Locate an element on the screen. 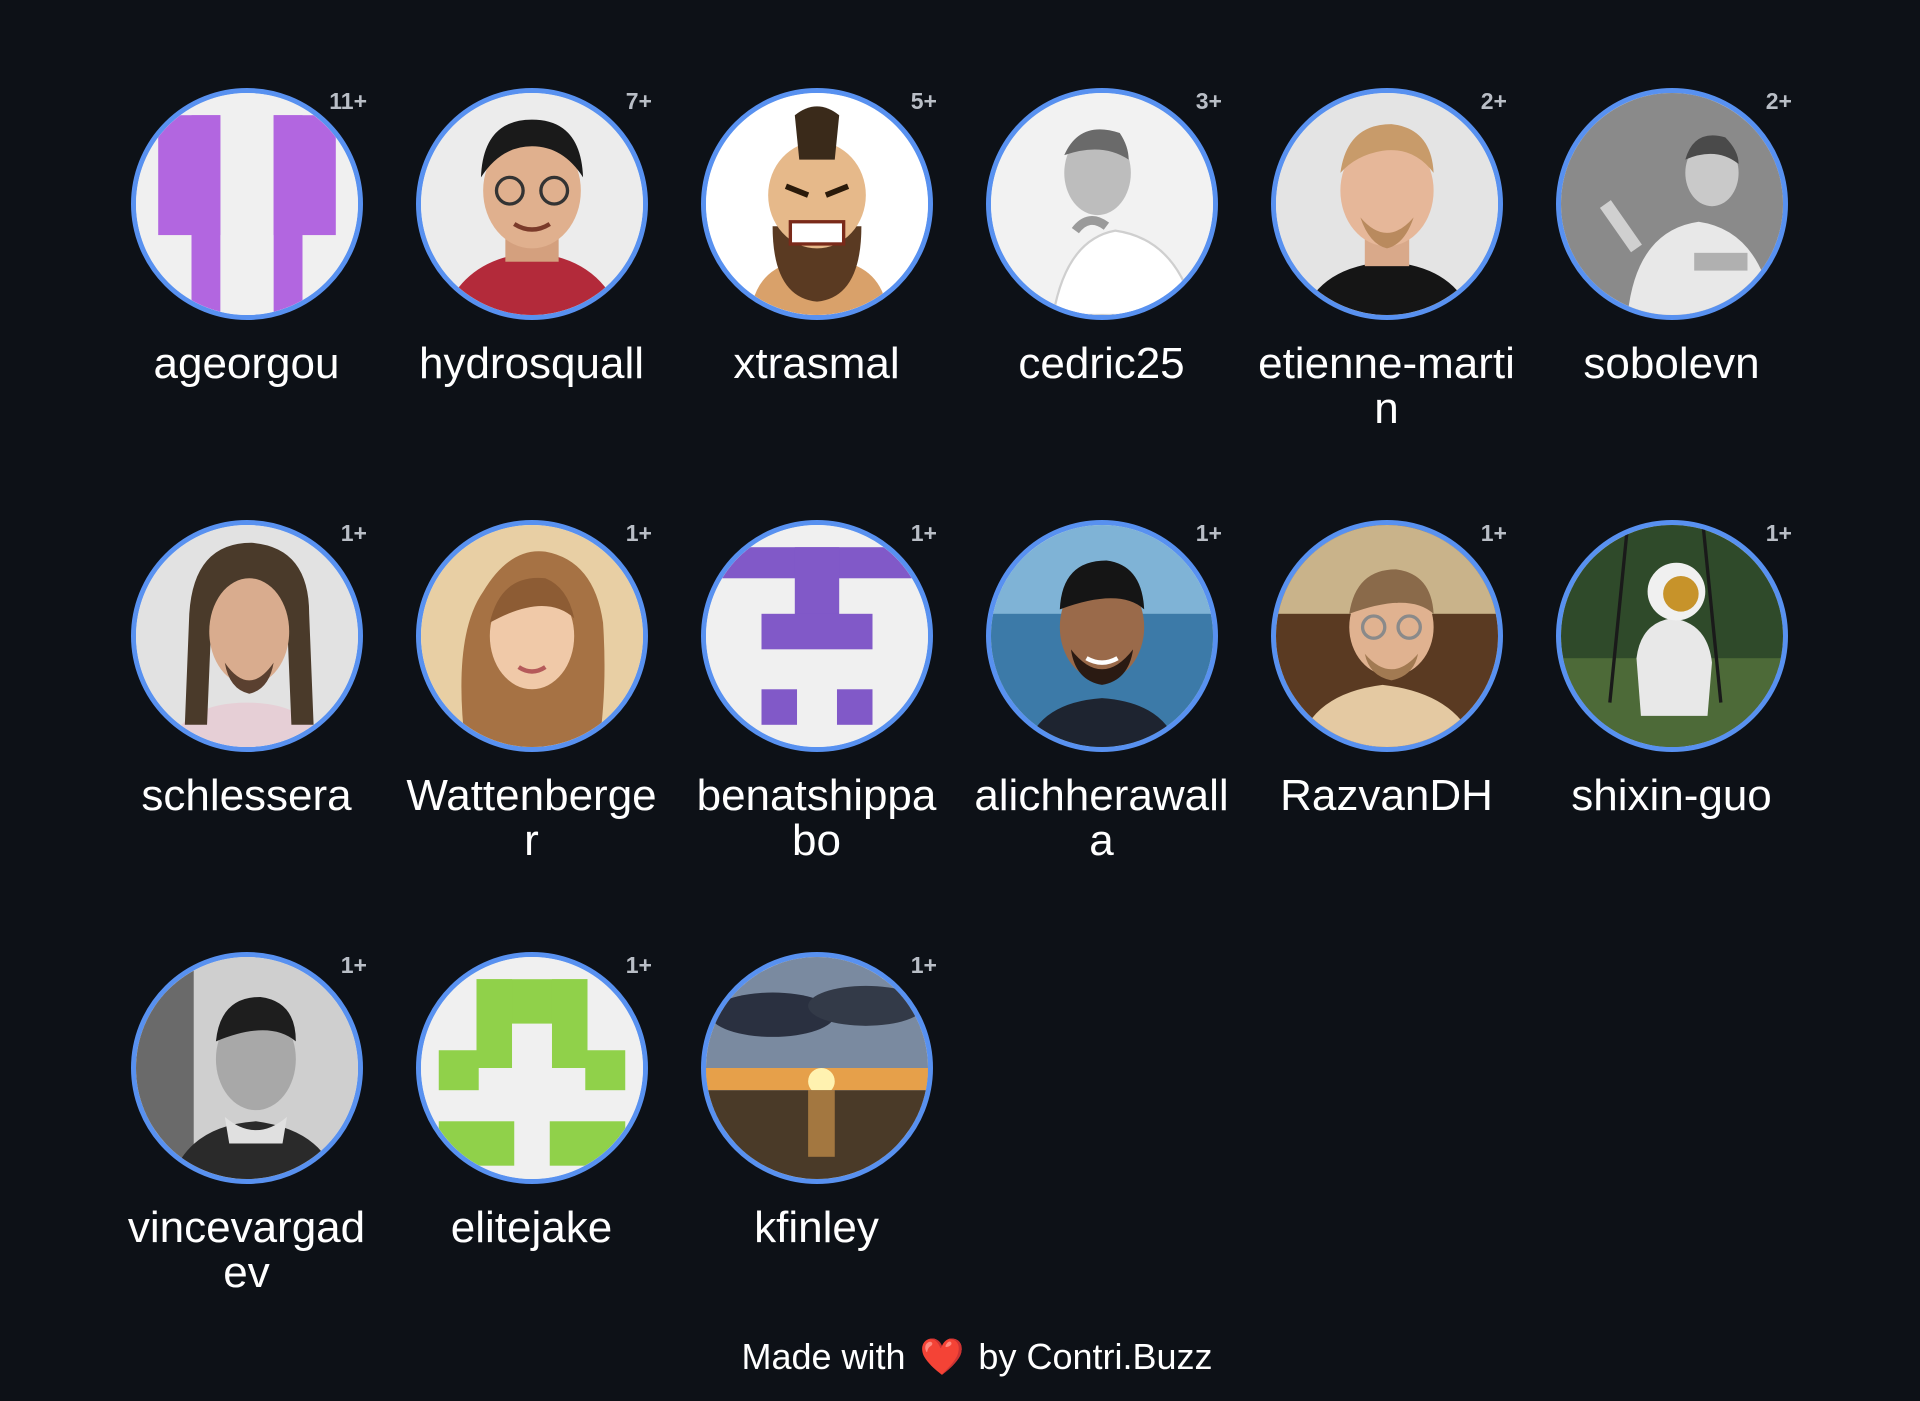 The image size is (1920, 1401). contributor-card: 2+ etienne-martin is located at coordinates (1386, 300).